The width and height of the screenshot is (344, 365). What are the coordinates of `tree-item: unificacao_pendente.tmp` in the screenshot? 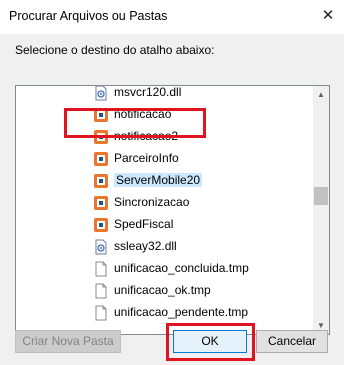 It's located at (164, 313).